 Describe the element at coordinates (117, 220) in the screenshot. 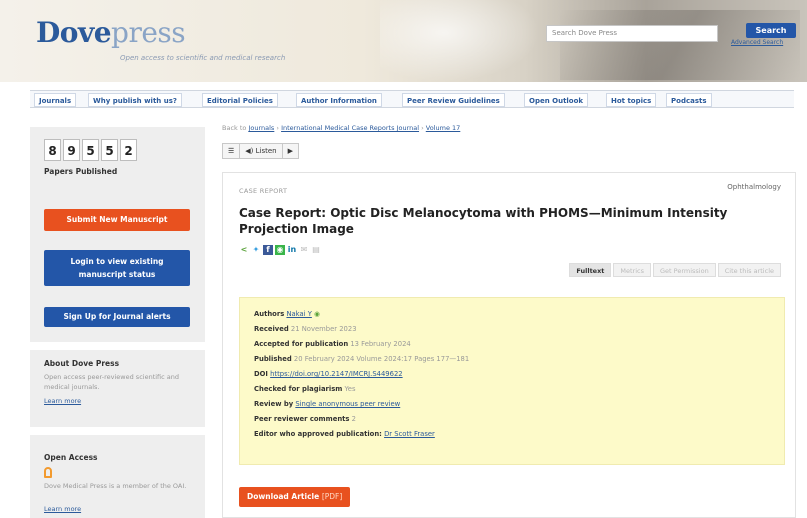

I see `submit-manuscript-button: Submit New Manuscript` at that location.